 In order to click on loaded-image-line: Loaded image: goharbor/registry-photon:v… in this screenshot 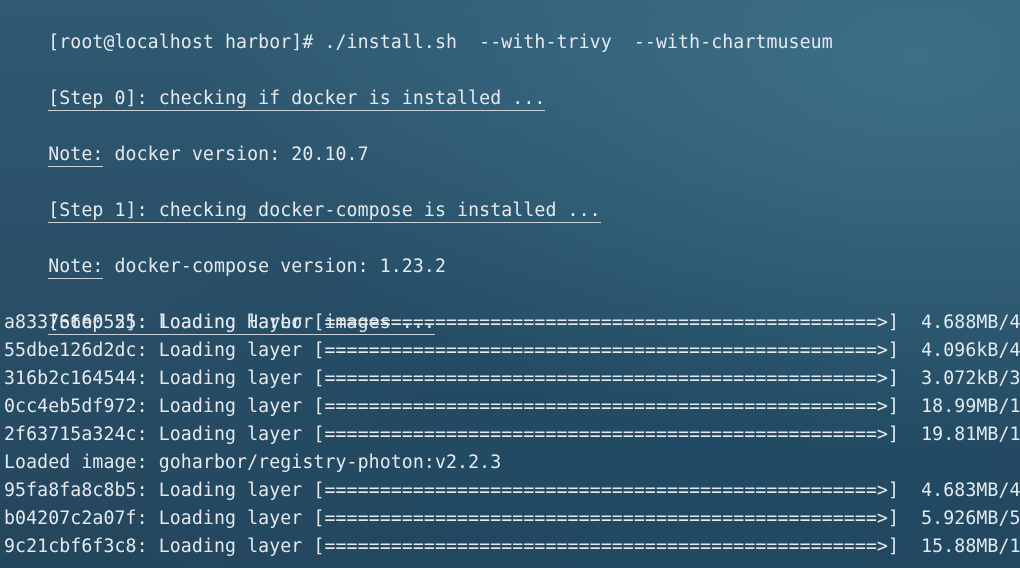, I will do `click(253, 462)`.